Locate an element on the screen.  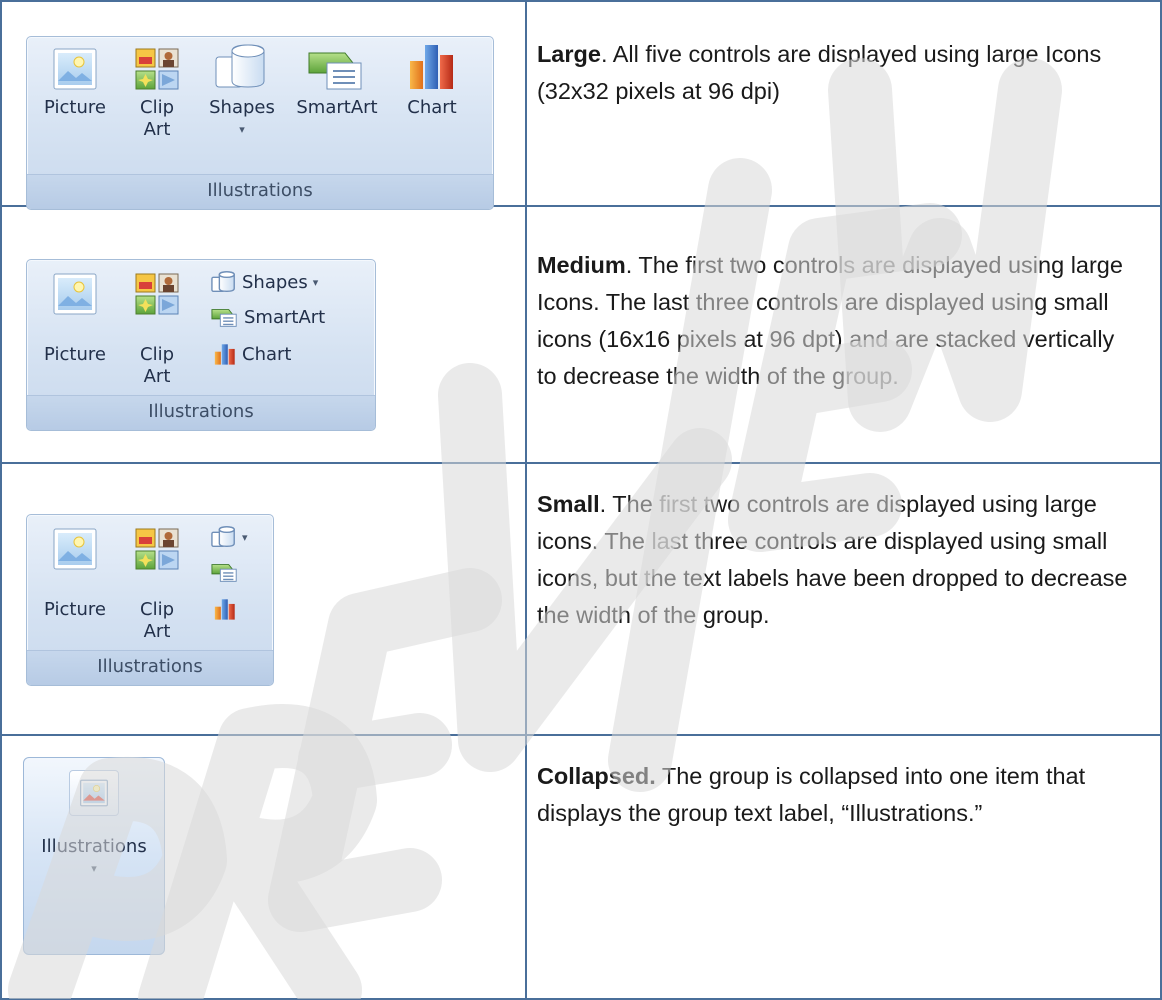
mode-title-large: Large is located at coordinates (568, 54).